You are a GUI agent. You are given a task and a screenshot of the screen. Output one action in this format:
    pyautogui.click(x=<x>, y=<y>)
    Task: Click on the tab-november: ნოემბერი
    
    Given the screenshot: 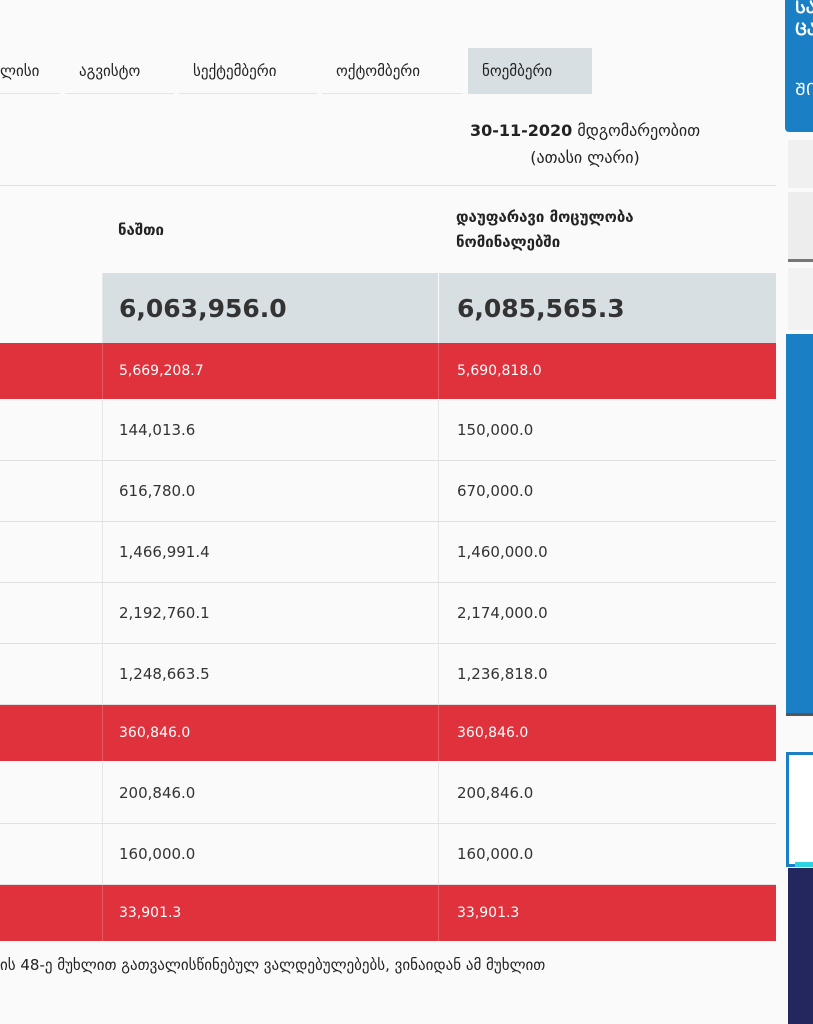 What is the action you would take?
    pyautogui.click(x=530, y=71)
    